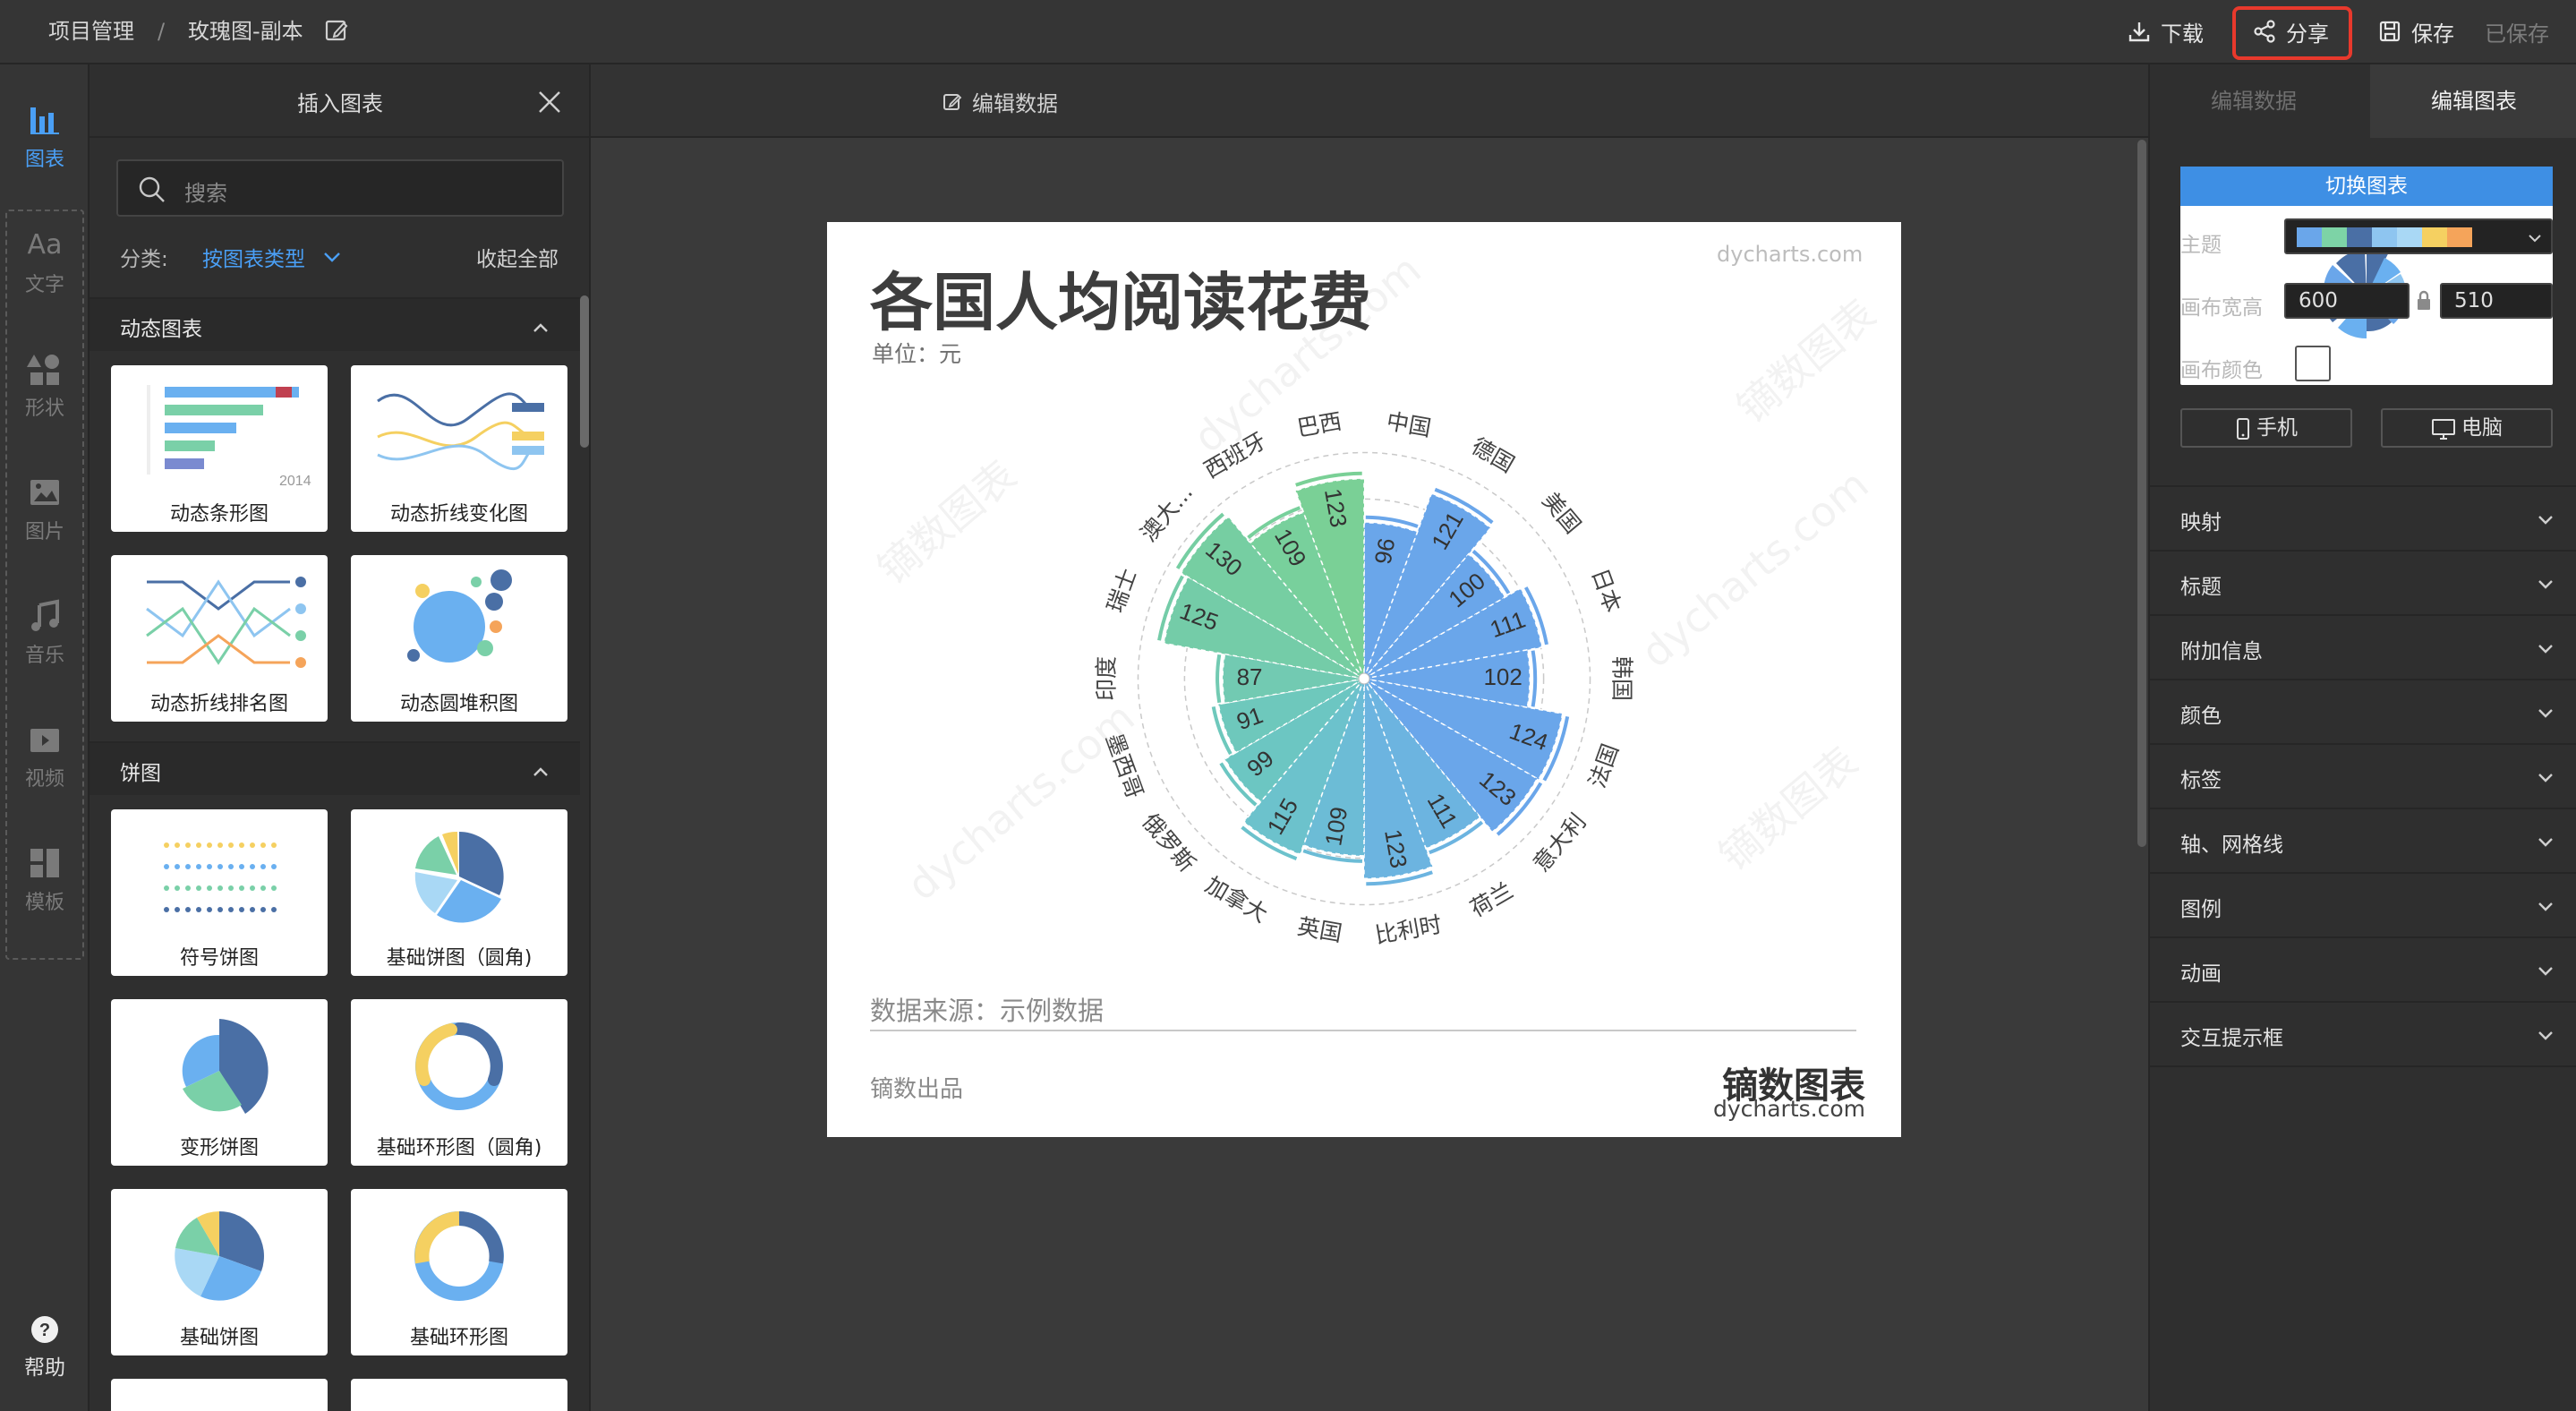 The width and height of the screenshot is (2576, 1411). What do you see at coordinates (1124, 765) in the screenshot?
I see `rose-category-label: 墨西哥` at bounding box center [1124, 765].